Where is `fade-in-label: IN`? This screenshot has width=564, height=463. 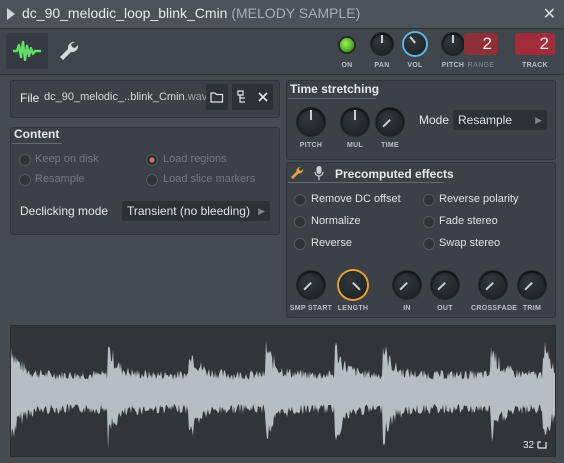
fade-in-label: IN is located at coordinates (407, 308).